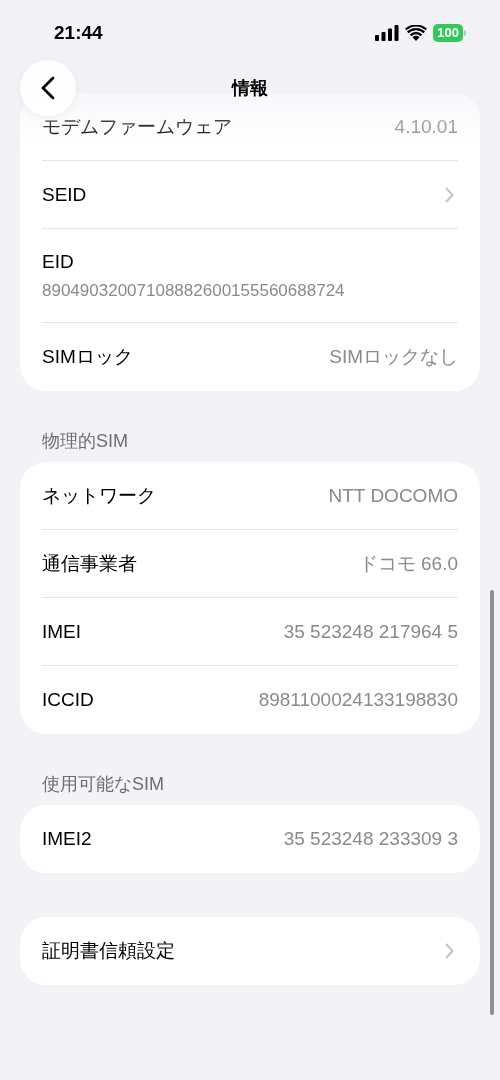 The width and height of the screenshot is (500, 1080). What do you see at coordinates (108, 951) in the screenshot?
I see `row-label: 証明書信頼設定` at bounding box center [108, 951].